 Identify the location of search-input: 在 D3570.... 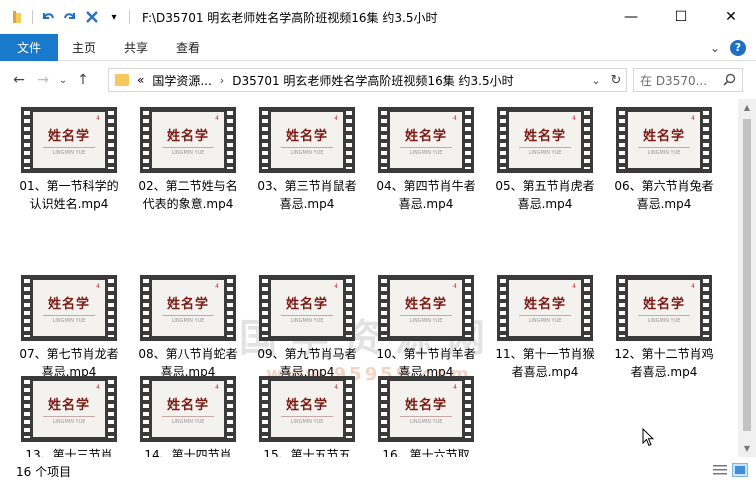
(688, 80).